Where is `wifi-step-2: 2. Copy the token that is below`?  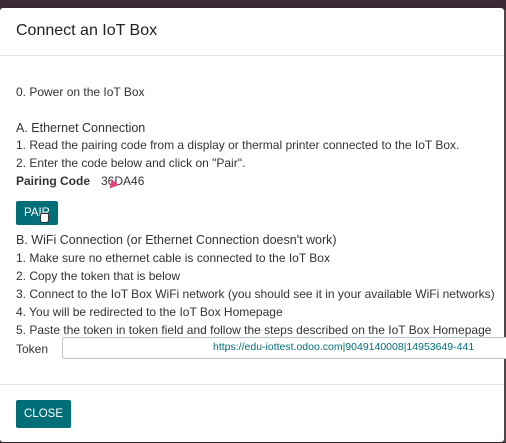
wifi-step-2: 2. Copy the token that is below is located at coordinates (98, 276).